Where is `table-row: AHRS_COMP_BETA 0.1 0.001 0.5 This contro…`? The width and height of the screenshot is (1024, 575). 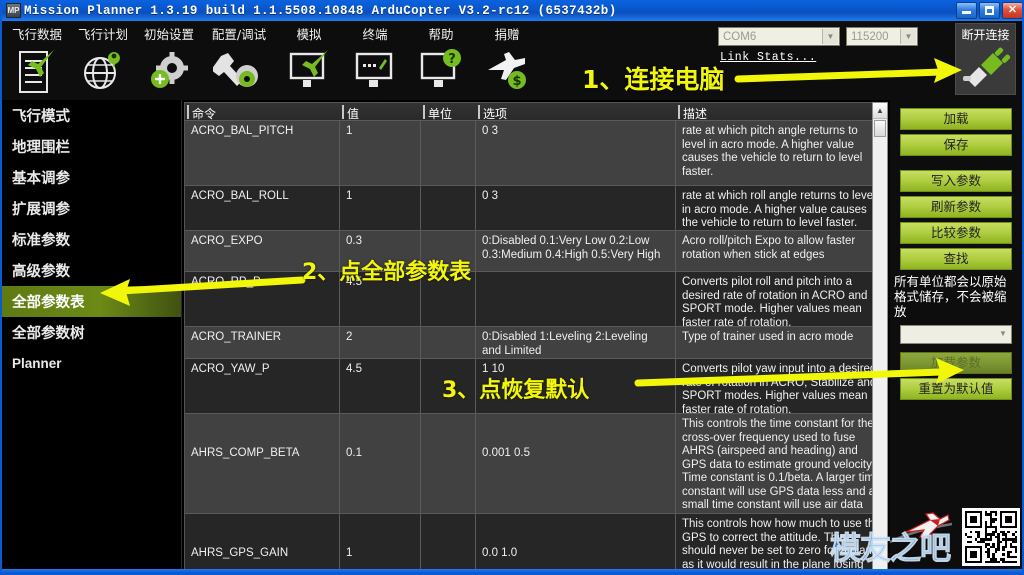
table-row: AHRS_COMP_BETA 0.1 0.001 0.5 This contro… is located at coordinates (536, 464).